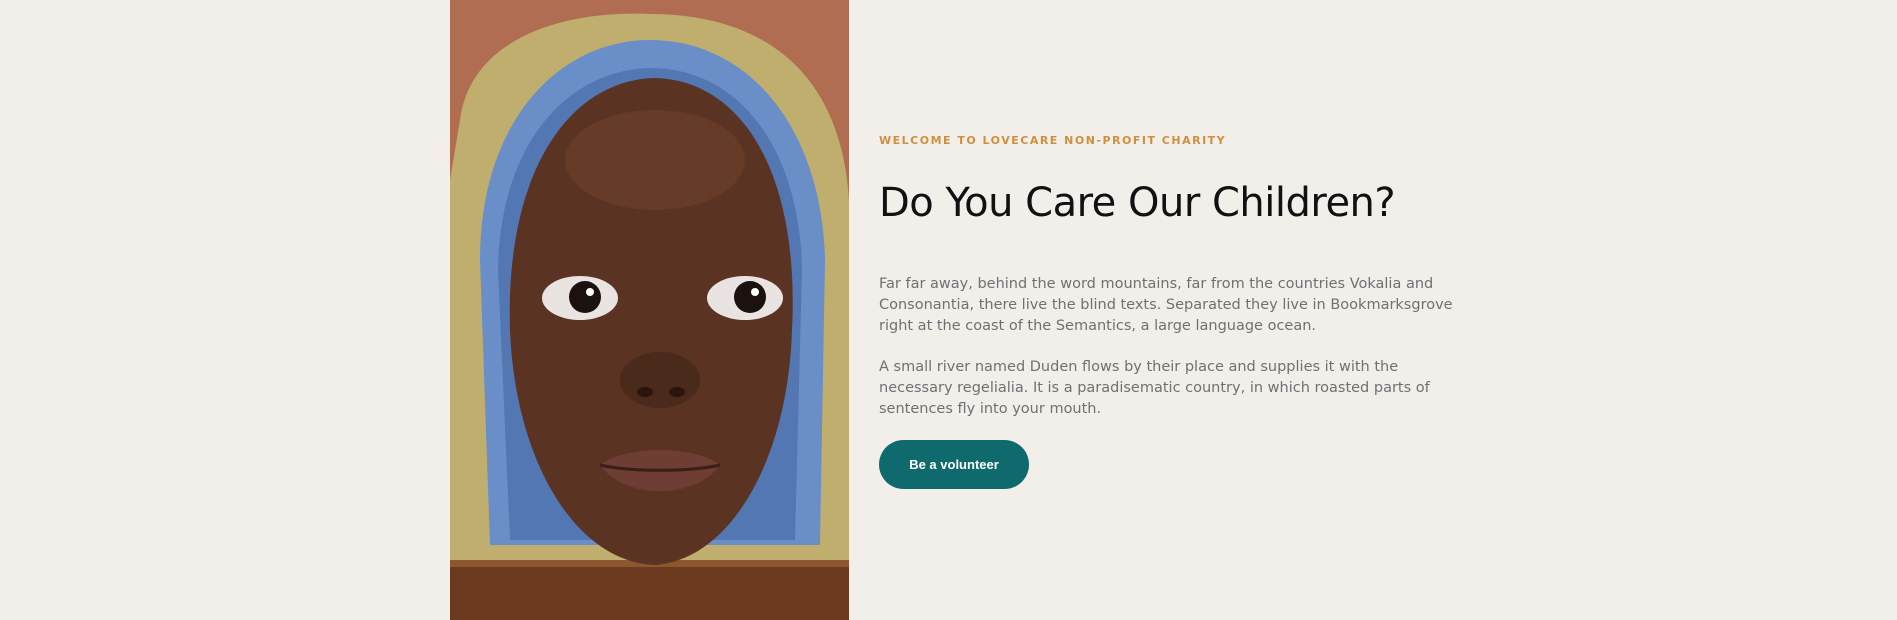 Image resolution: width=1897 pixels, height=620 pixels. I want to click on section-kicker: Welcome to Lovecare non-profit charity, so click(1053, 140).